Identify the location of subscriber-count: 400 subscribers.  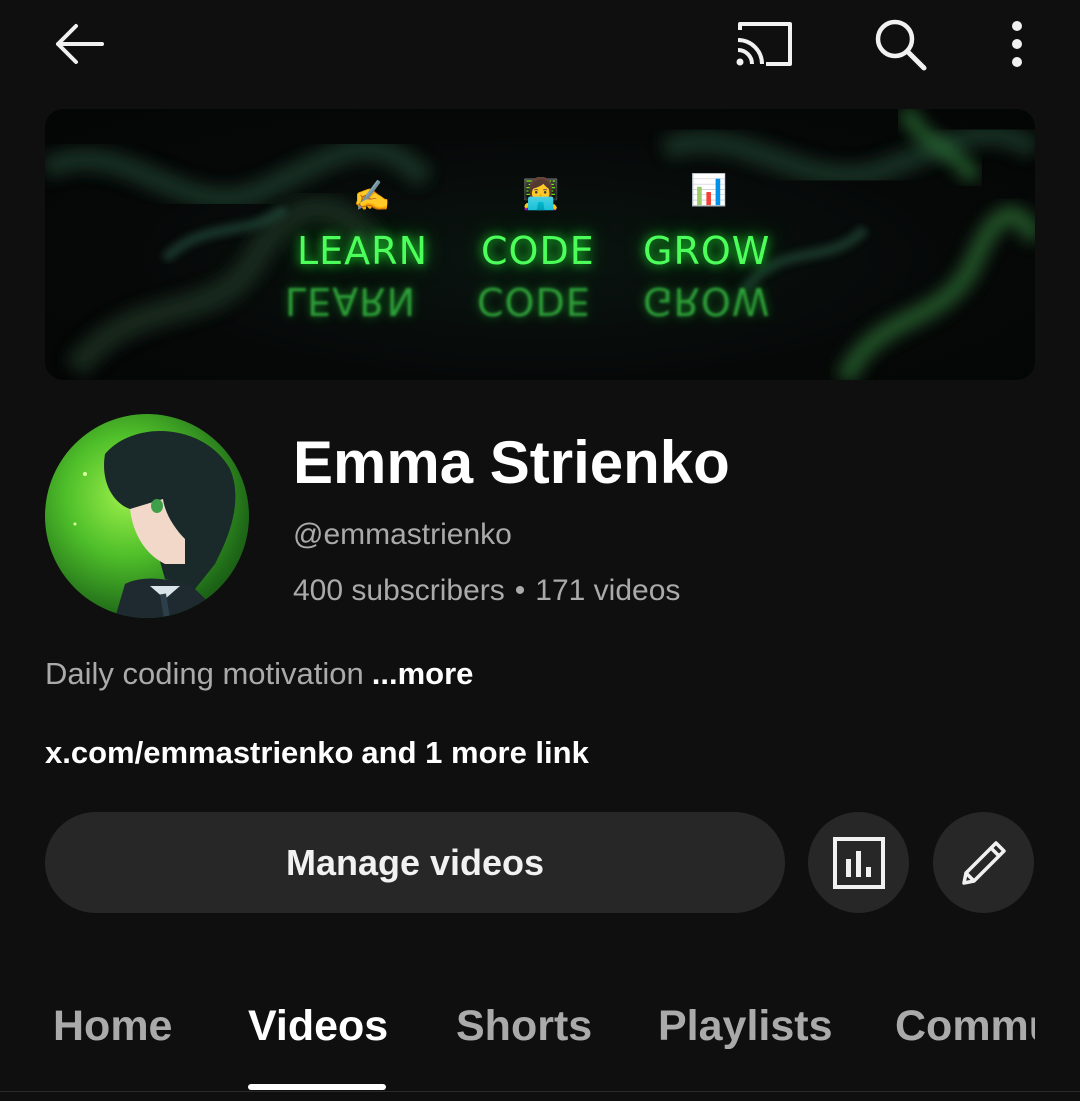
(399, 590).